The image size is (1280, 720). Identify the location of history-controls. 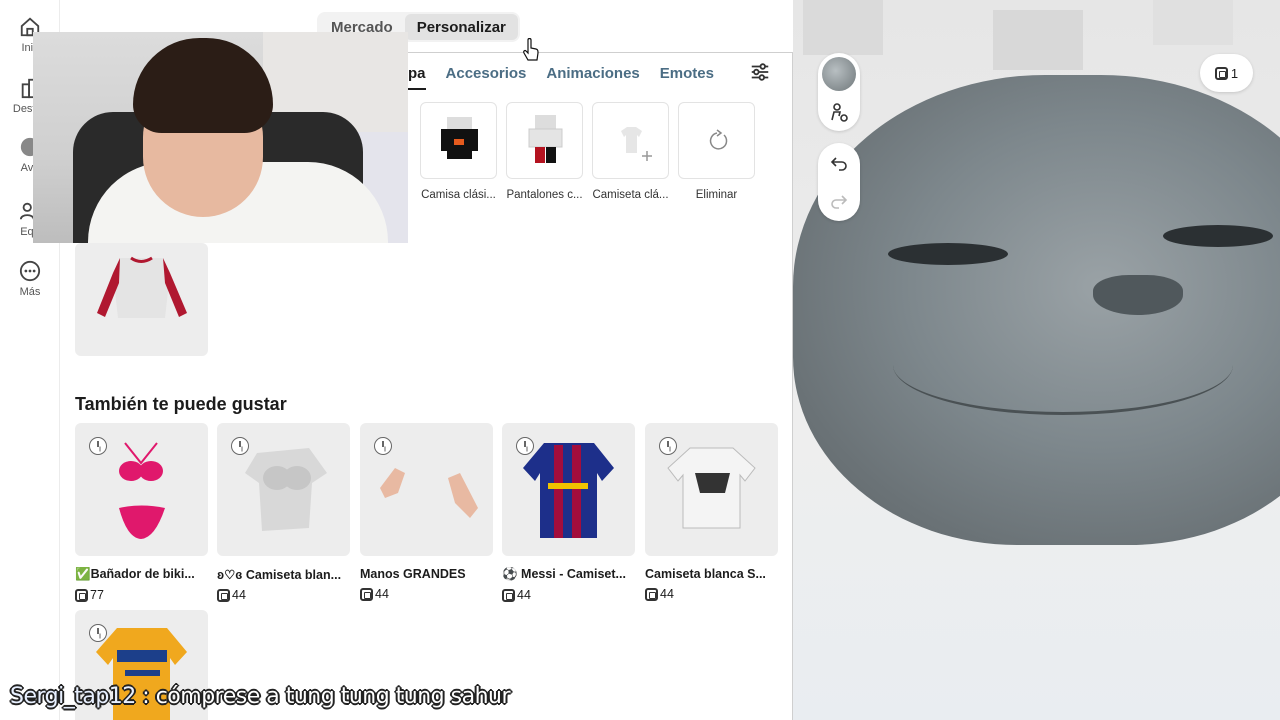
(839, 182).